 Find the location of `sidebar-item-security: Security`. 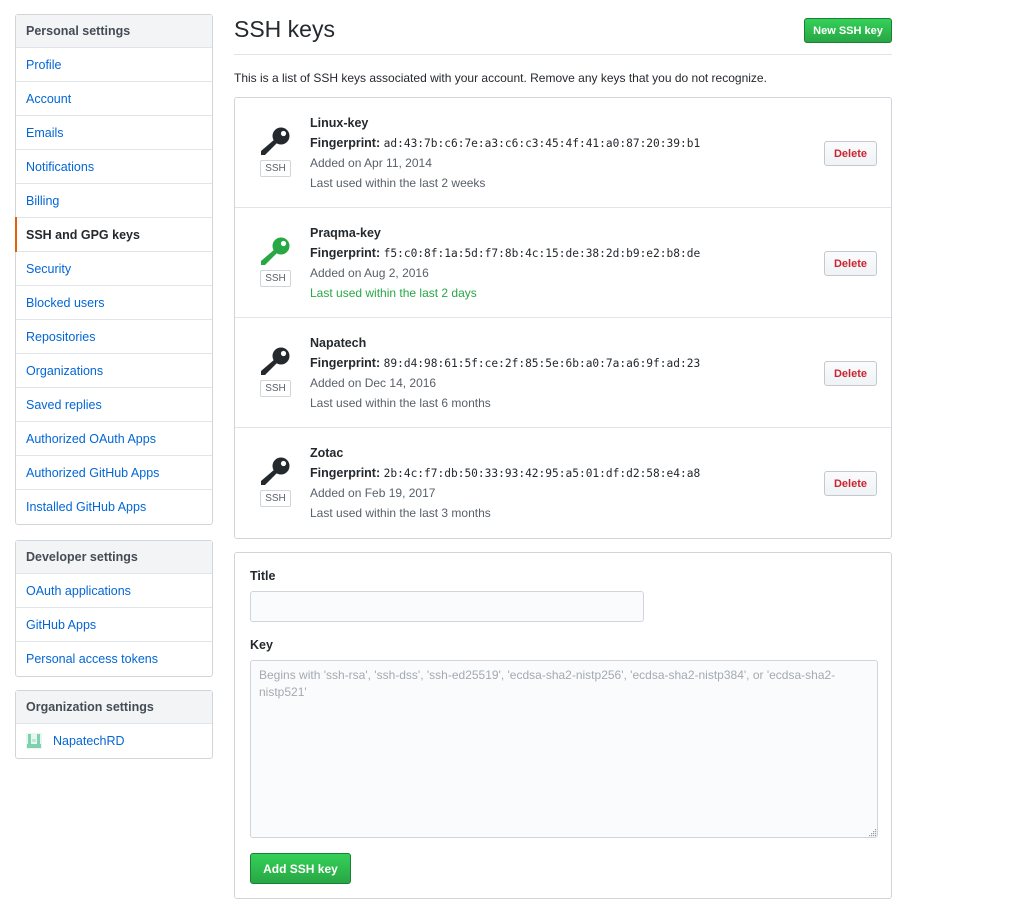

sidebar-item-security: Security is located at coordinates (114, 269).